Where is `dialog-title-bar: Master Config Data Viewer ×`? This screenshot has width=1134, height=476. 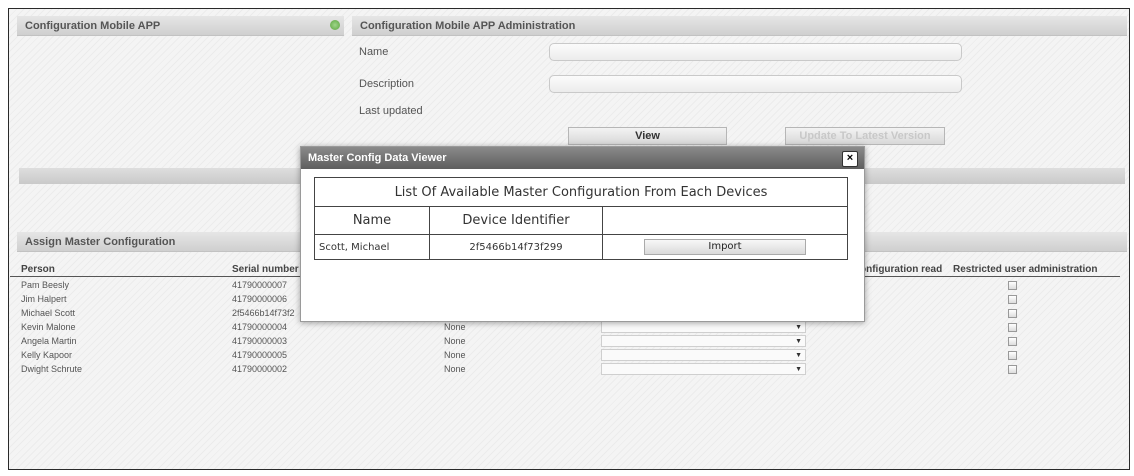 dialog-title-bar: Master Config Data Viewer × is located at coordinates (582, 158).